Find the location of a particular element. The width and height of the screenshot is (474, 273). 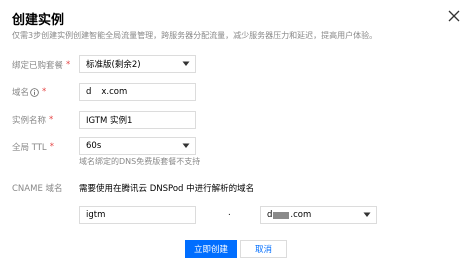

cancel-button: 取消 is located at coordinates (263, 249).